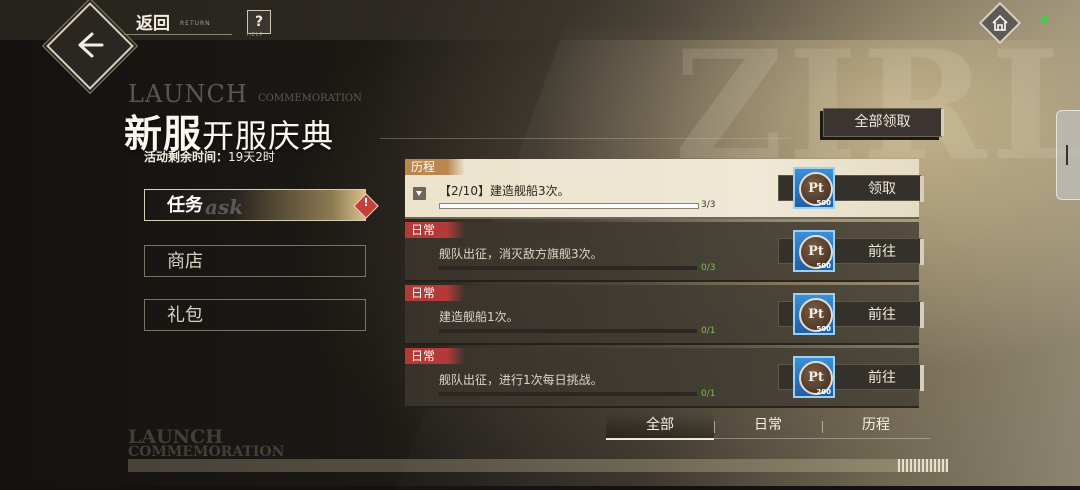 The image size is (1080, 490). What do you see at coordinates (924, 465) in the screenshot?
I see `barcode-deco` at bounding box center [924, 465].